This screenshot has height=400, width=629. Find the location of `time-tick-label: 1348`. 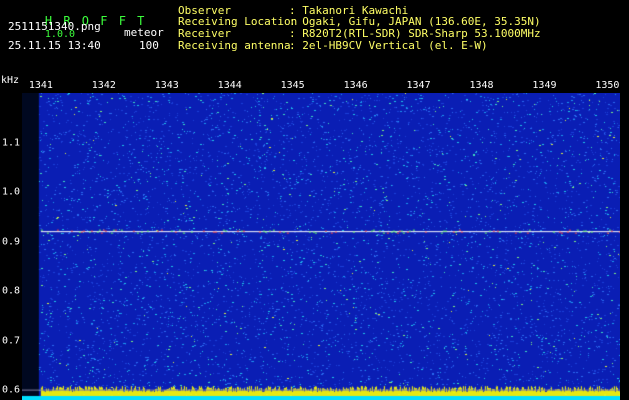

time-tick-label: 1348 is located at coordinates (481, 85).